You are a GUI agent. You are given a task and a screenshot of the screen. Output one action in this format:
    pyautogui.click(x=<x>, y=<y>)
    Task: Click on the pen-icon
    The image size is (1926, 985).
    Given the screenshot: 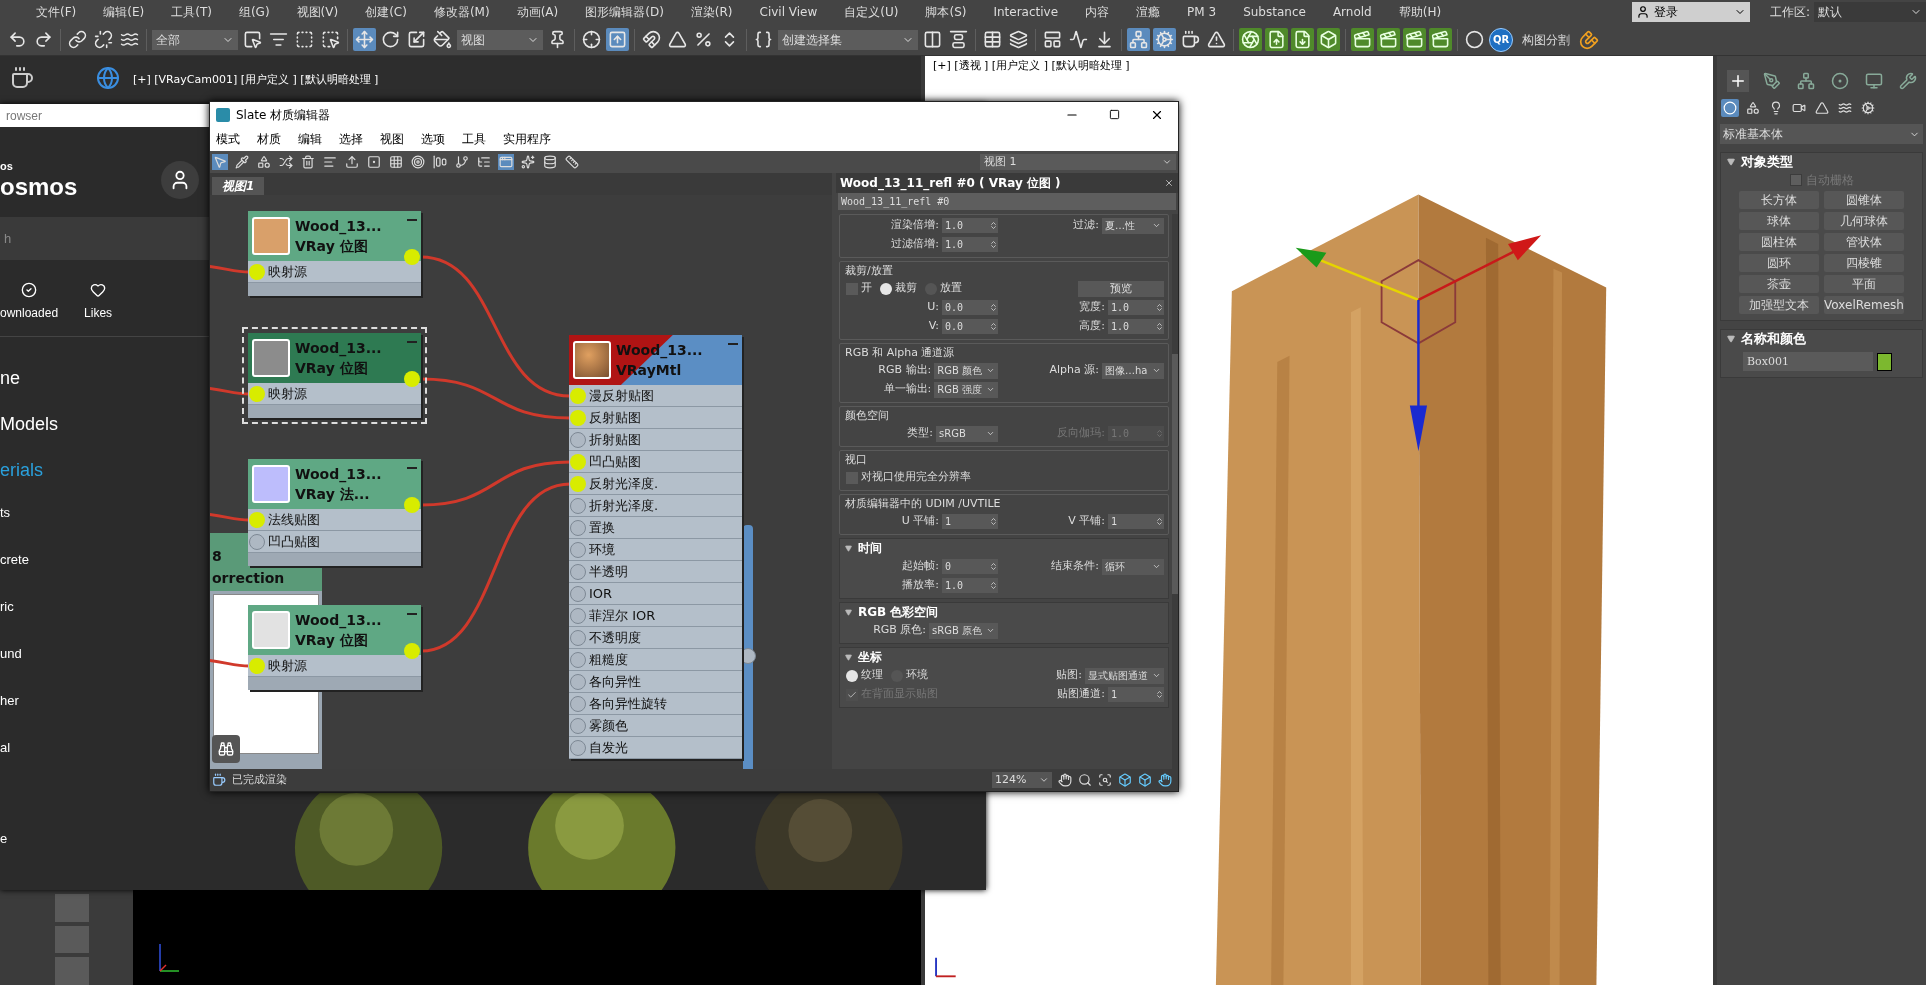 What is the action you would take?
    pyautogui.click(x=1772, y=81)
    